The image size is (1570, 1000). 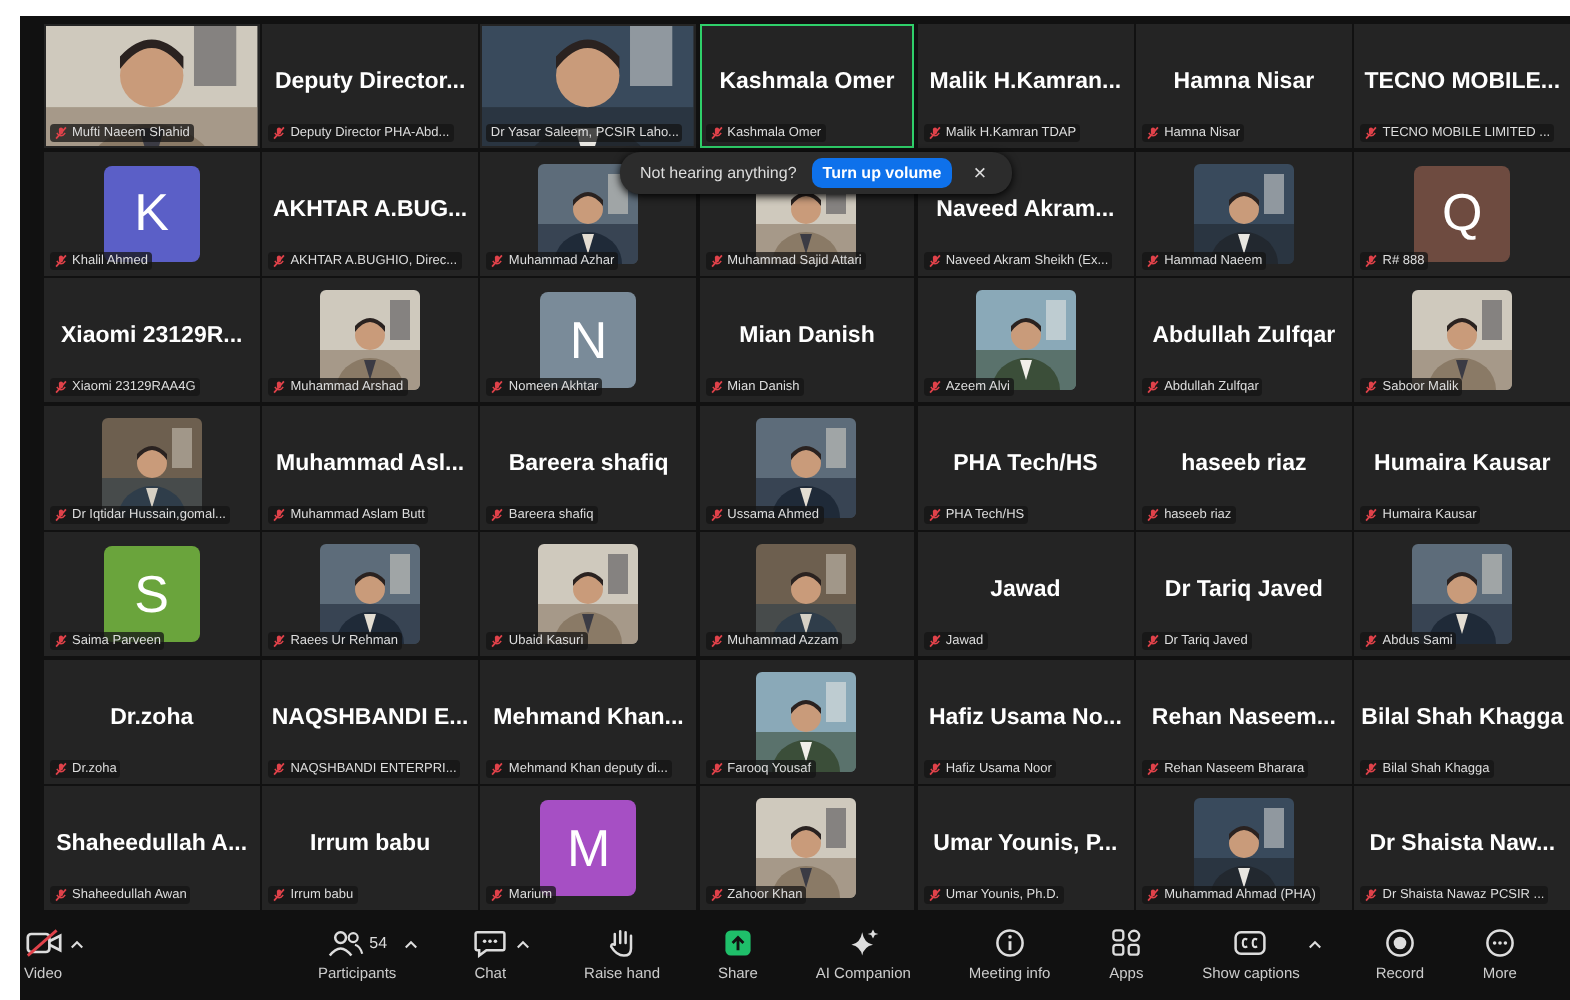 What do you see at coordinates (1126, 943) in the screenshot?
I see `apps-icon` at bounding box center [1126, 943].